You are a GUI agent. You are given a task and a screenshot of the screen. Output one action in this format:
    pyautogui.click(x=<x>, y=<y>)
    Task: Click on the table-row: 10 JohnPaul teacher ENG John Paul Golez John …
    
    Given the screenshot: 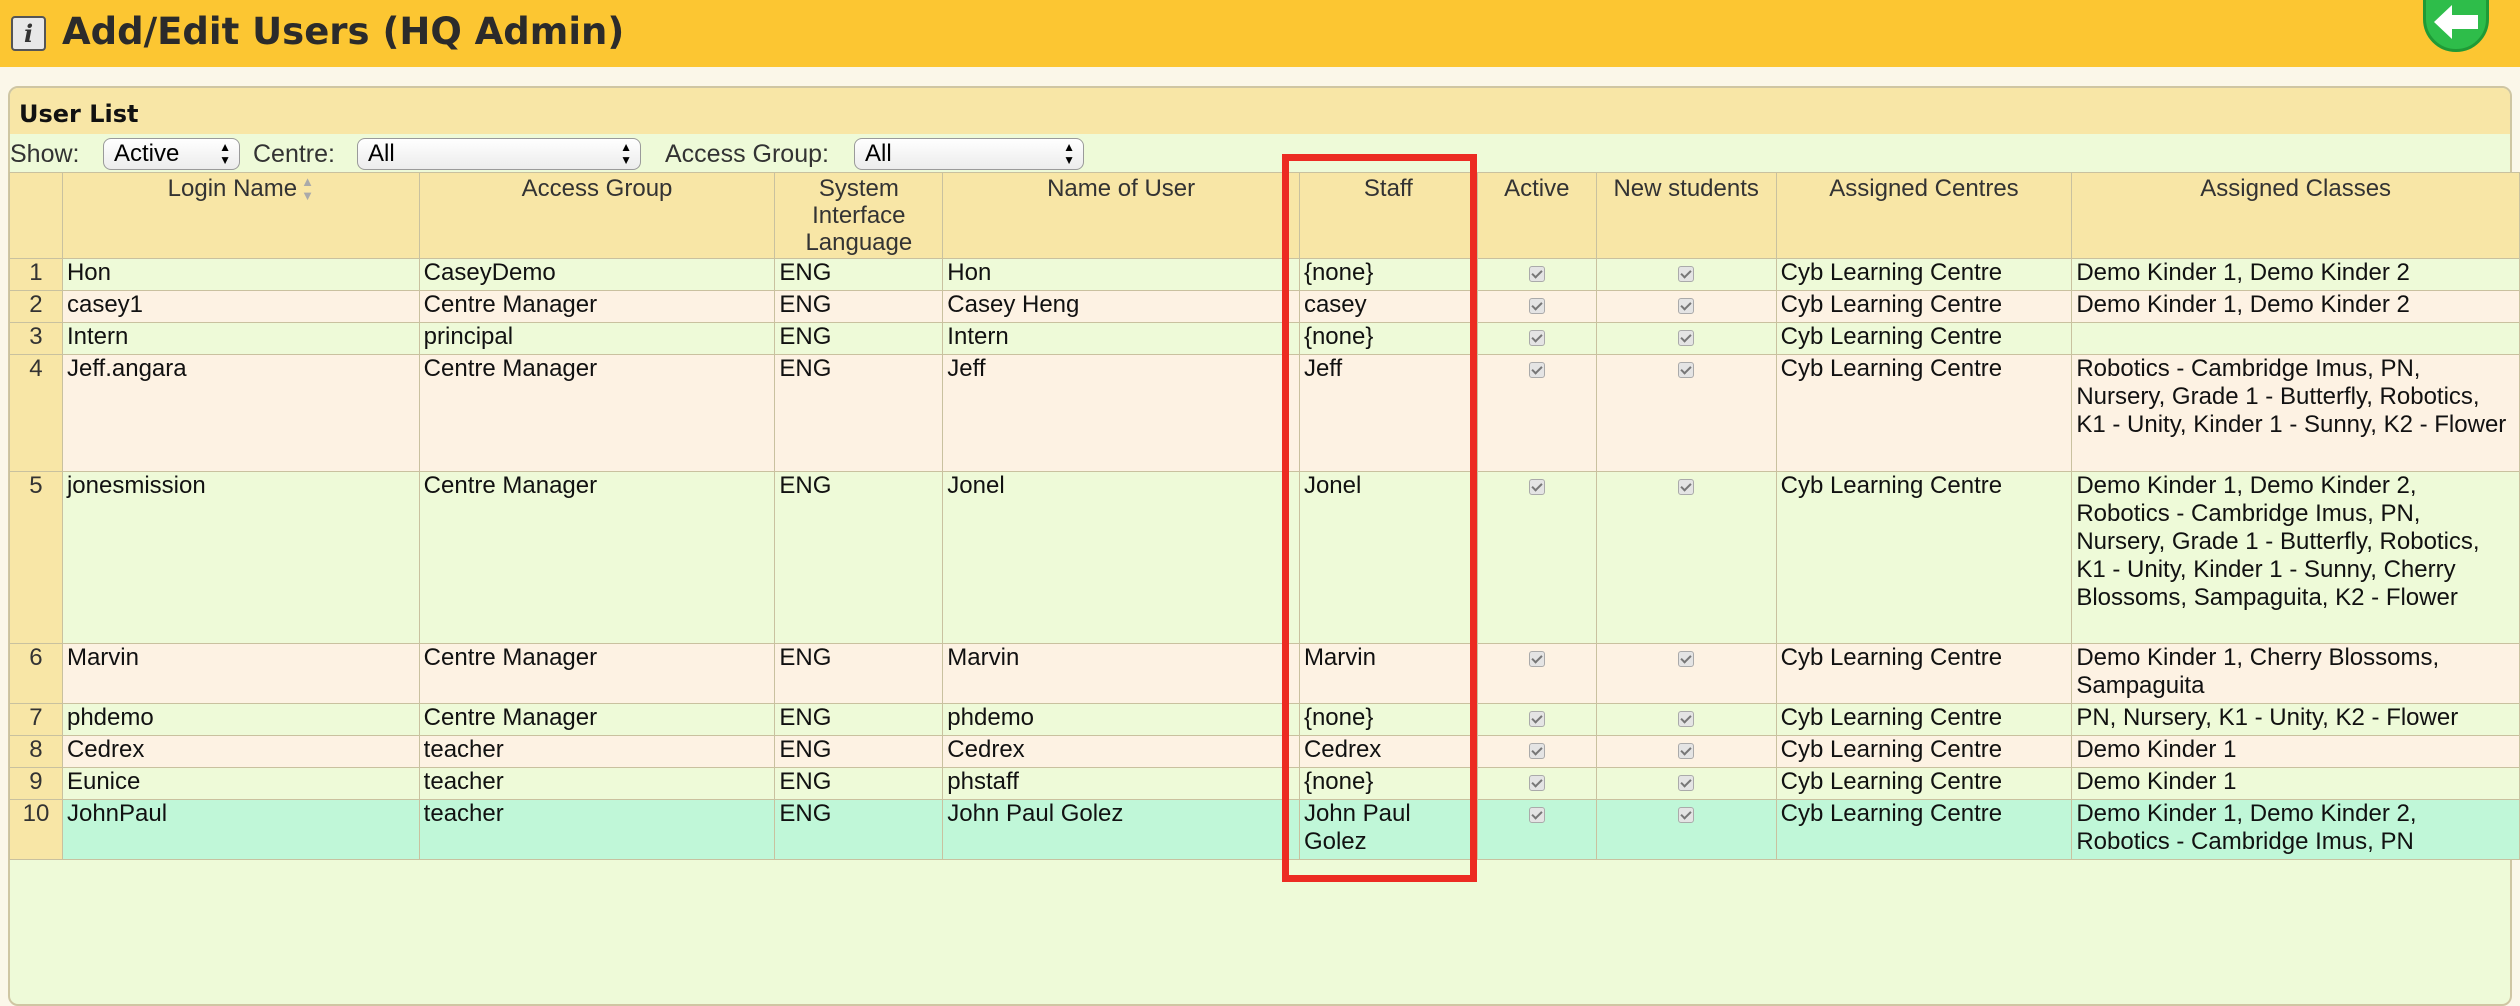 What is the action you would take?
    pyautogui.click(x=1264, y=829)
    